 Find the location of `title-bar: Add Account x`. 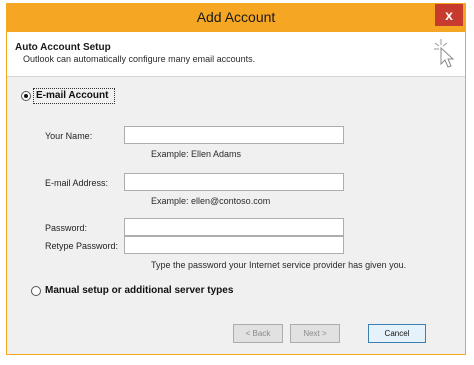

title-bar: Add Account x is located at coordinates (236, 18).